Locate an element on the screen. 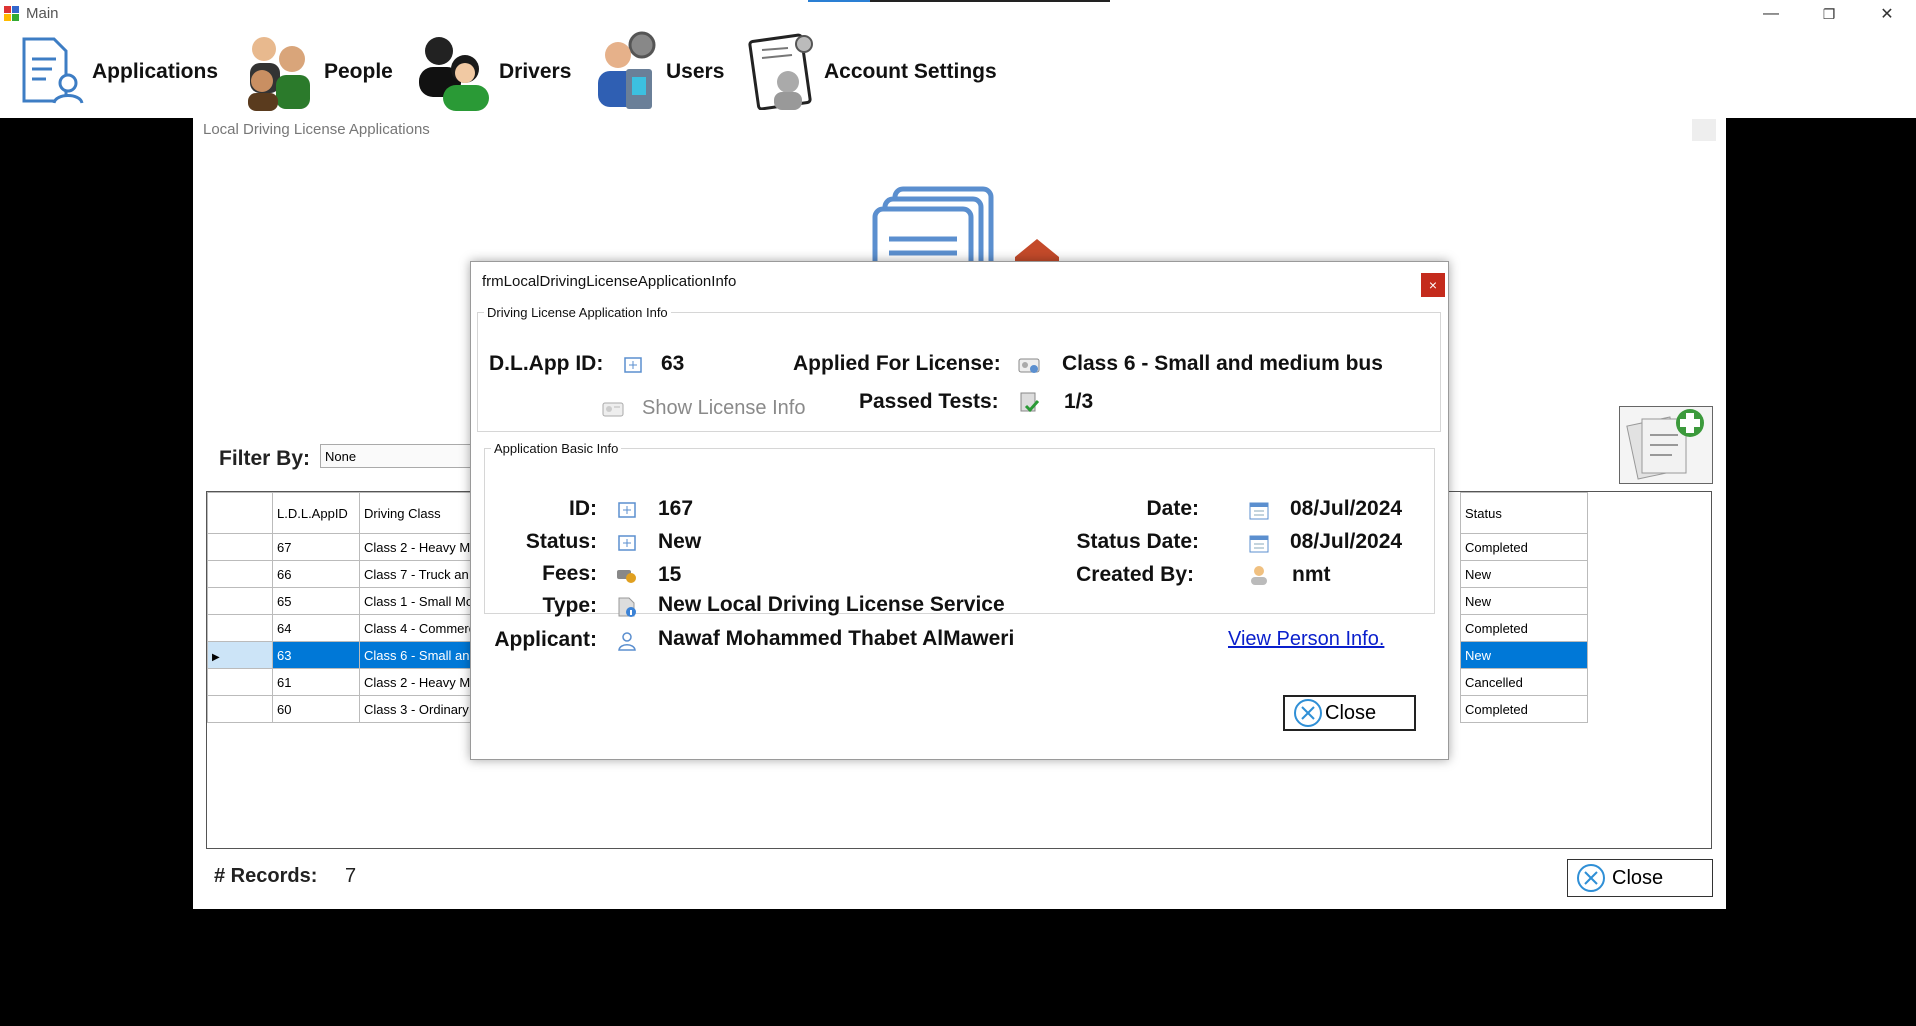  table-row: 66 Class 7 - Truck an is located at coordinates (344, 574).